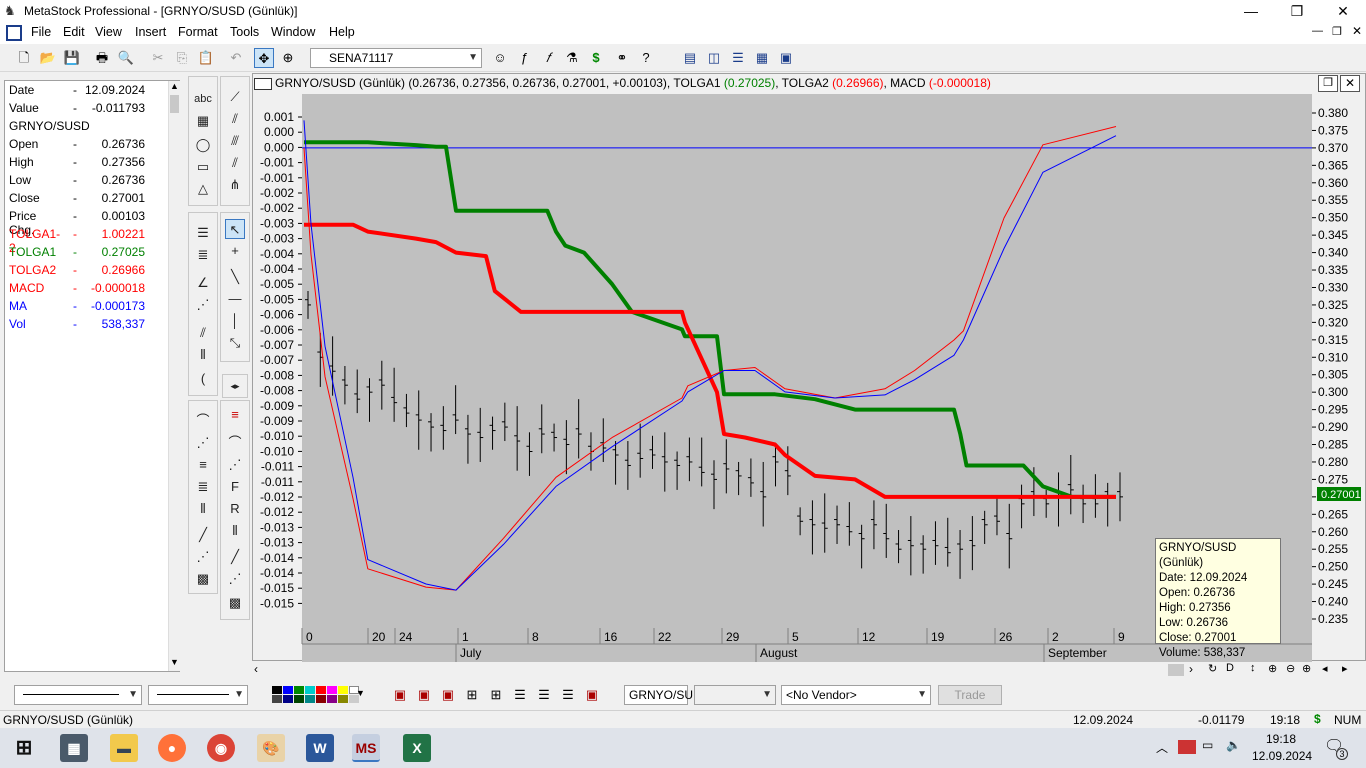 The height and width of the screenshot is (768, 1366). What do you see at coordinates (524, 58) in the screenshot?
I see `indicator-builder-icon: ƒ` at bounding box center [524, 58].